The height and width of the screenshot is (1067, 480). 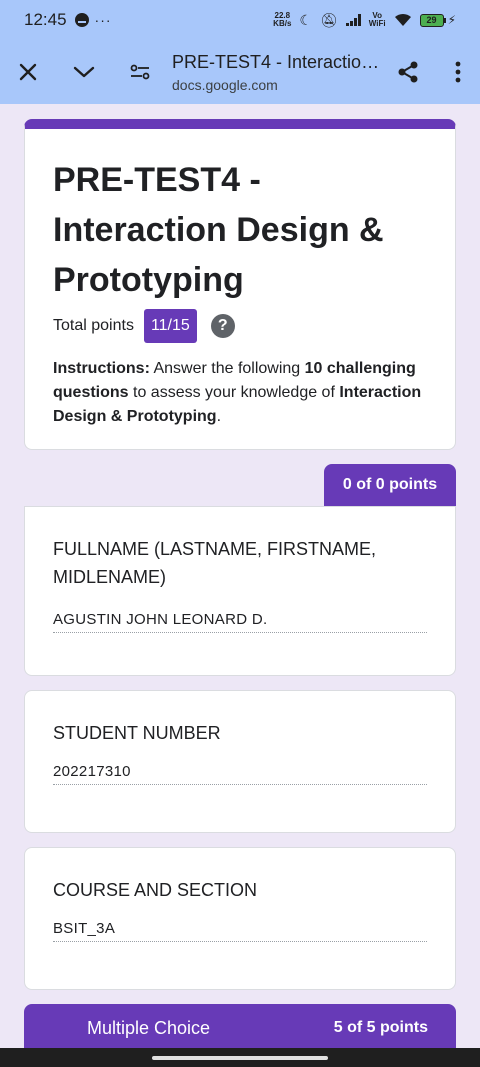 I want to click on home-indicator, so click(x=240, y=1057).